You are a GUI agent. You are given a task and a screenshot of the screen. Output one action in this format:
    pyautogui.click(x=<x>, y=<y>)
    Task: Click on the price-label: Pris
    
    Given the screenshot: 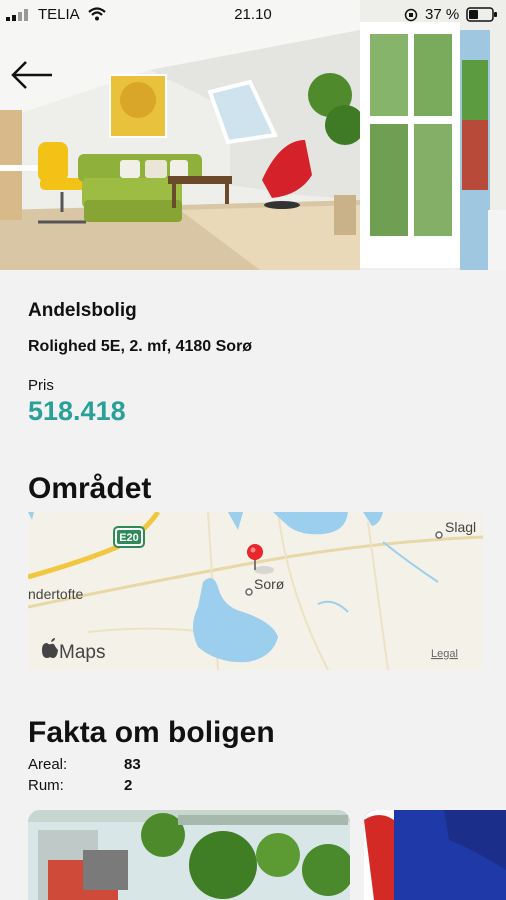 What is the action you would take?
    pyautogui.click(x=41, y=385)
    